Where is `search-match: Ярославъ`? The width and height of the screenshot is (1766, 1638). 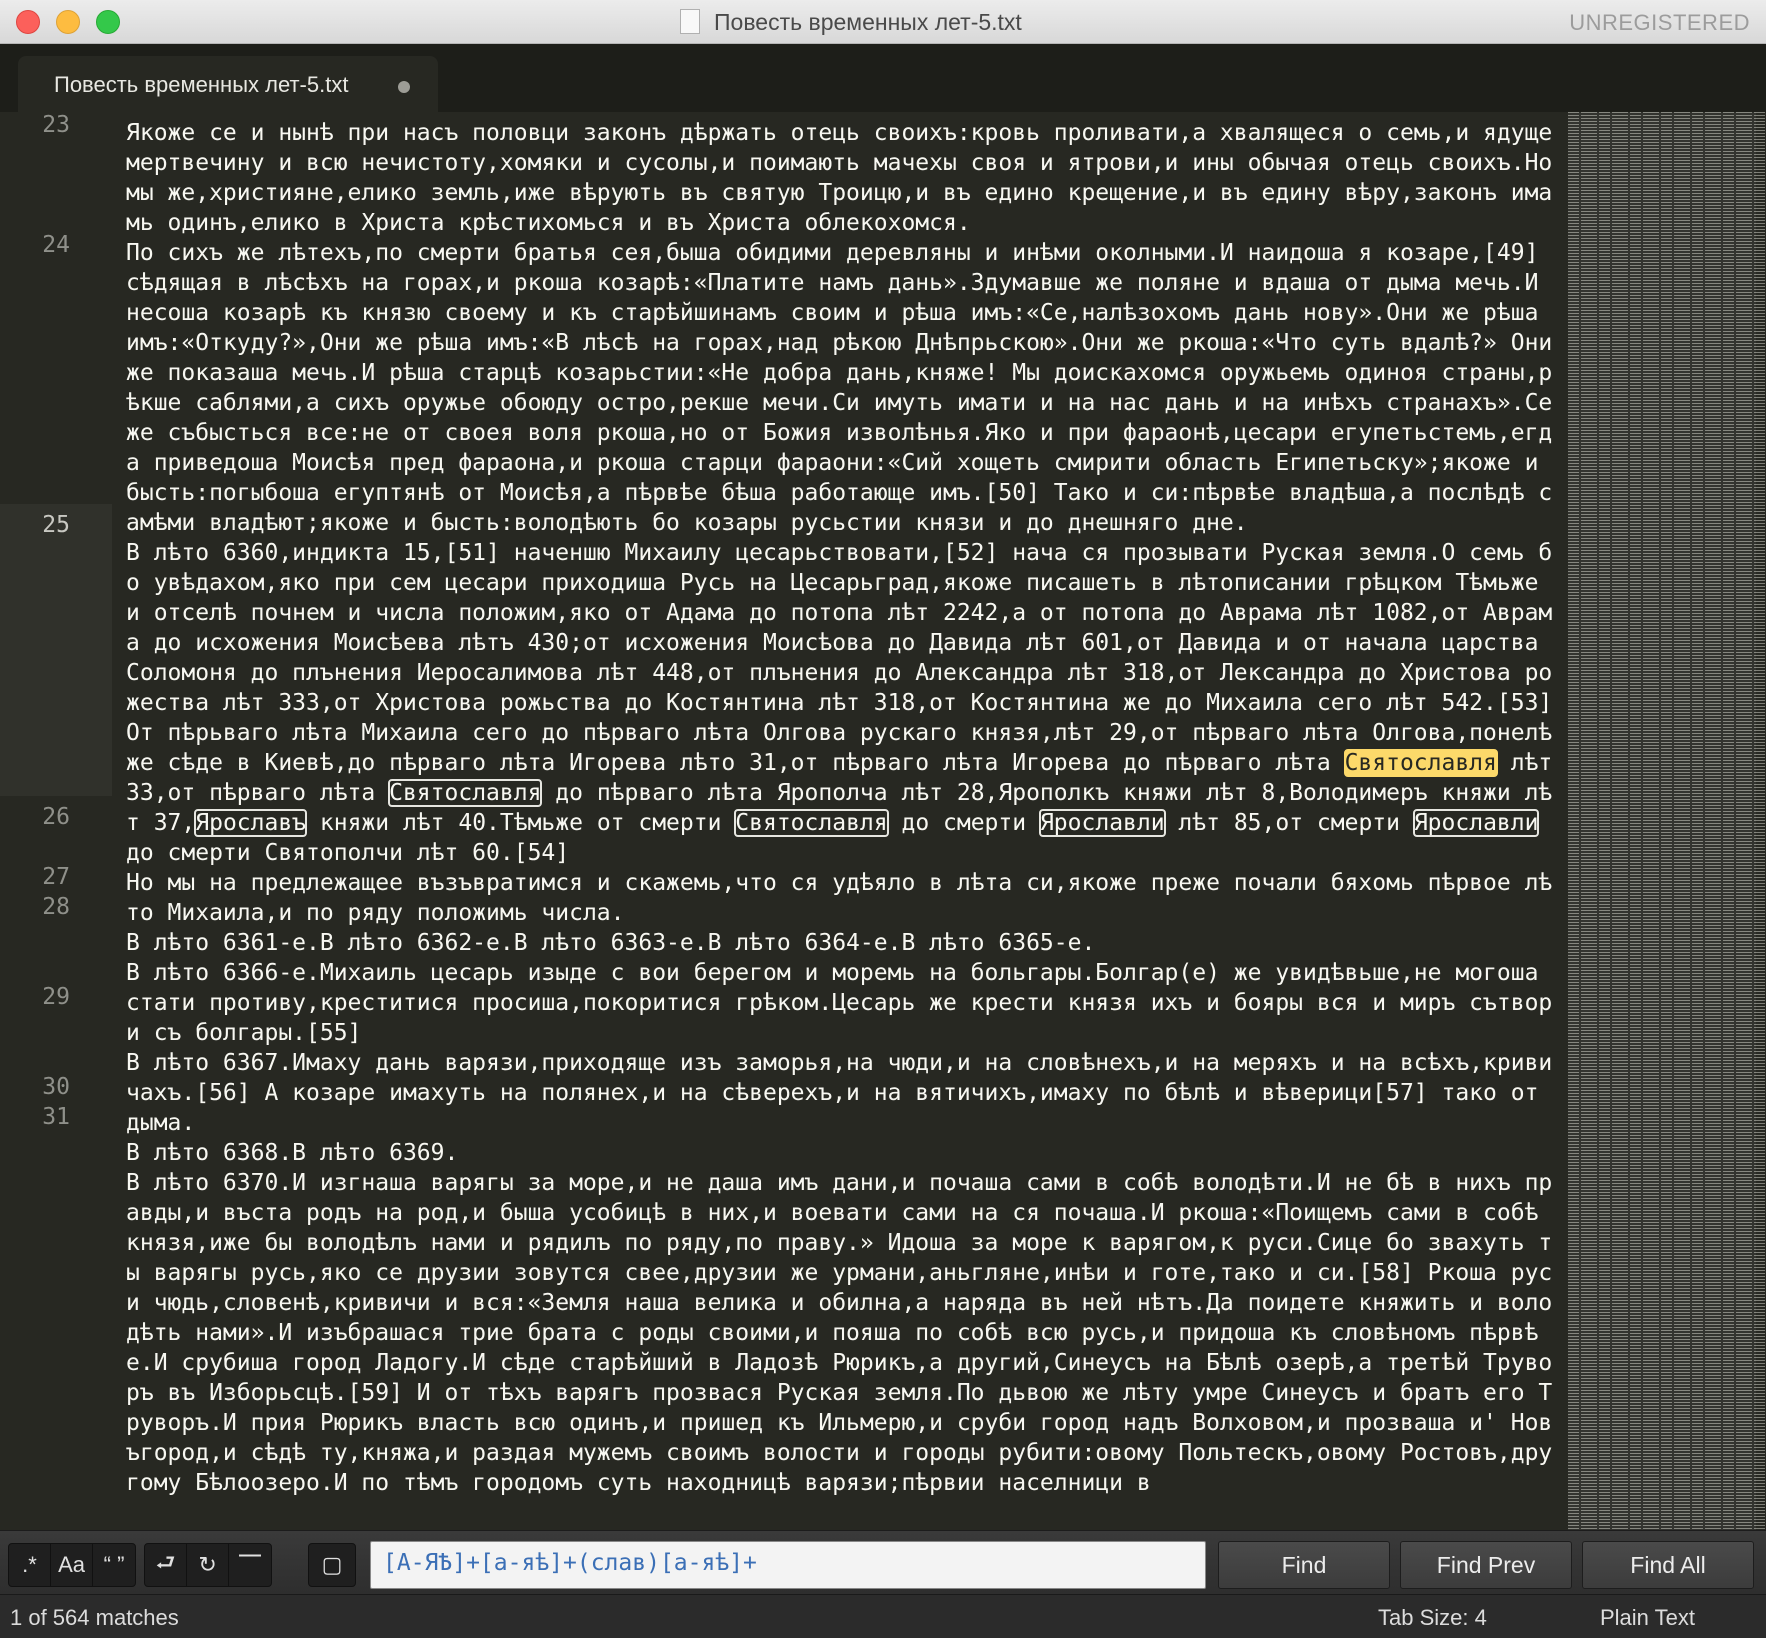
search-match: Ярославъ is located at coordinates (251, 823).